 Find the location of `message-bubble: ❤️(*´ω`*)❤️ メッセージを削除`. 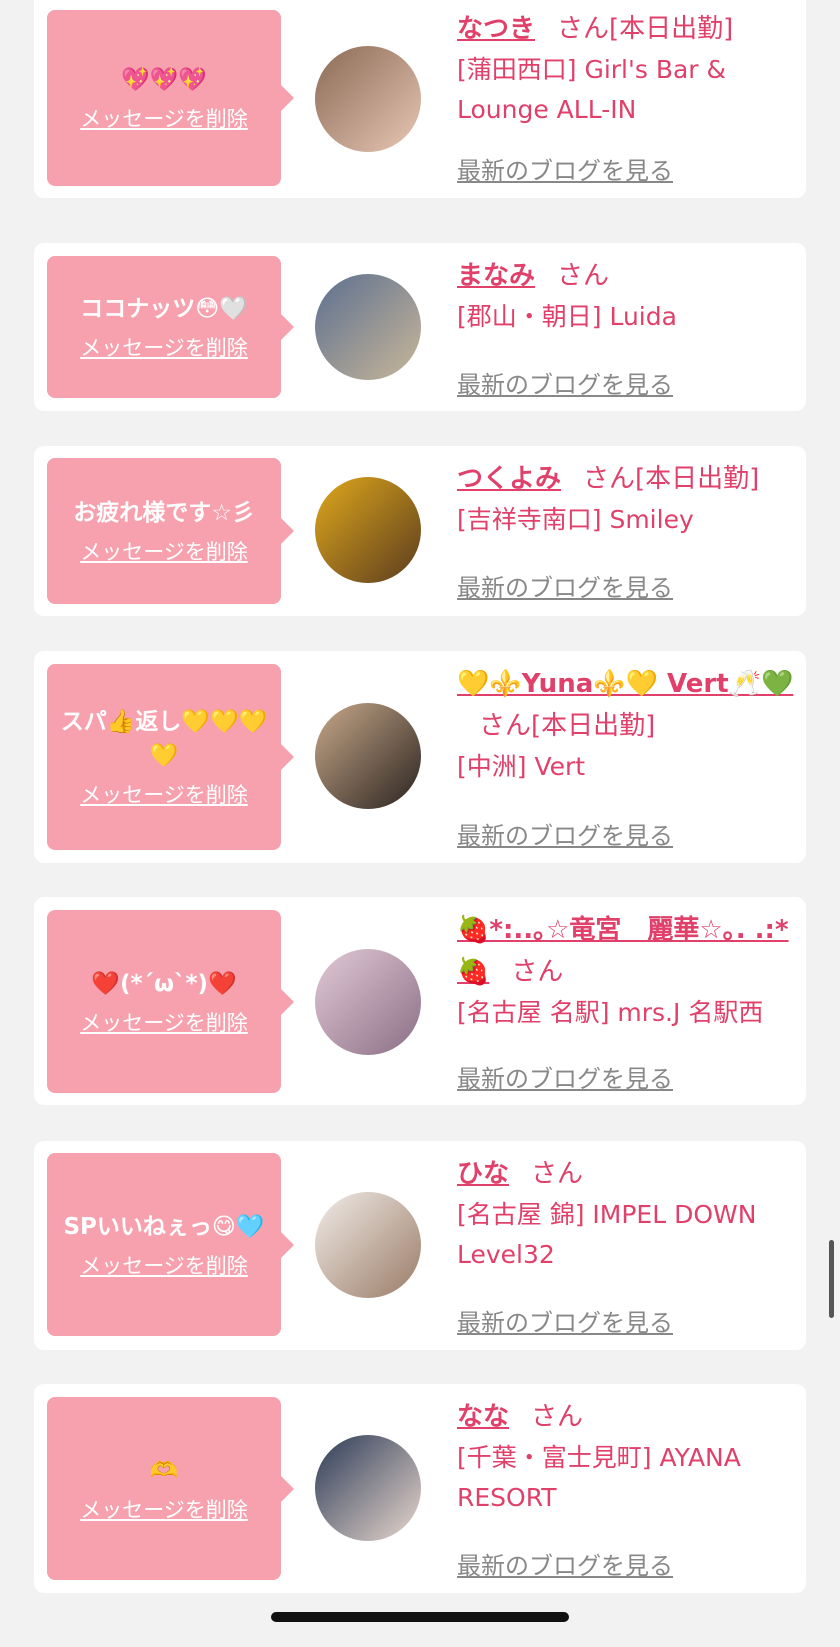

message-bubble: ❤️(*´ω`*)❤️ メッセージを削除 is located at coordinates (170, 1001).